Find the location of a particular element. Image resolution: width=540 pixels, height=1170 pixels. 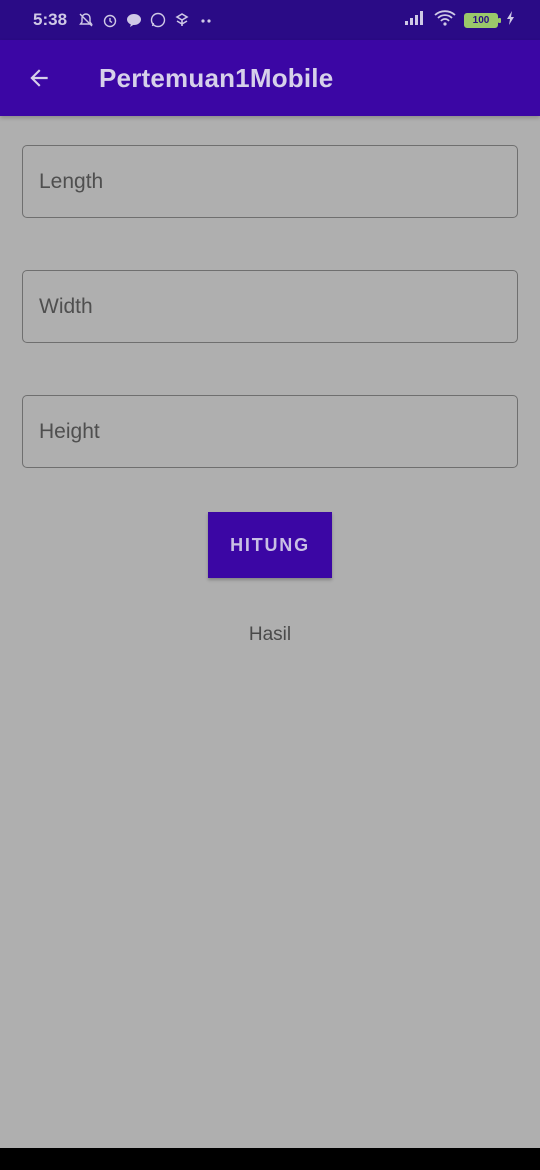

back-button is located at coordinates (39, 78).